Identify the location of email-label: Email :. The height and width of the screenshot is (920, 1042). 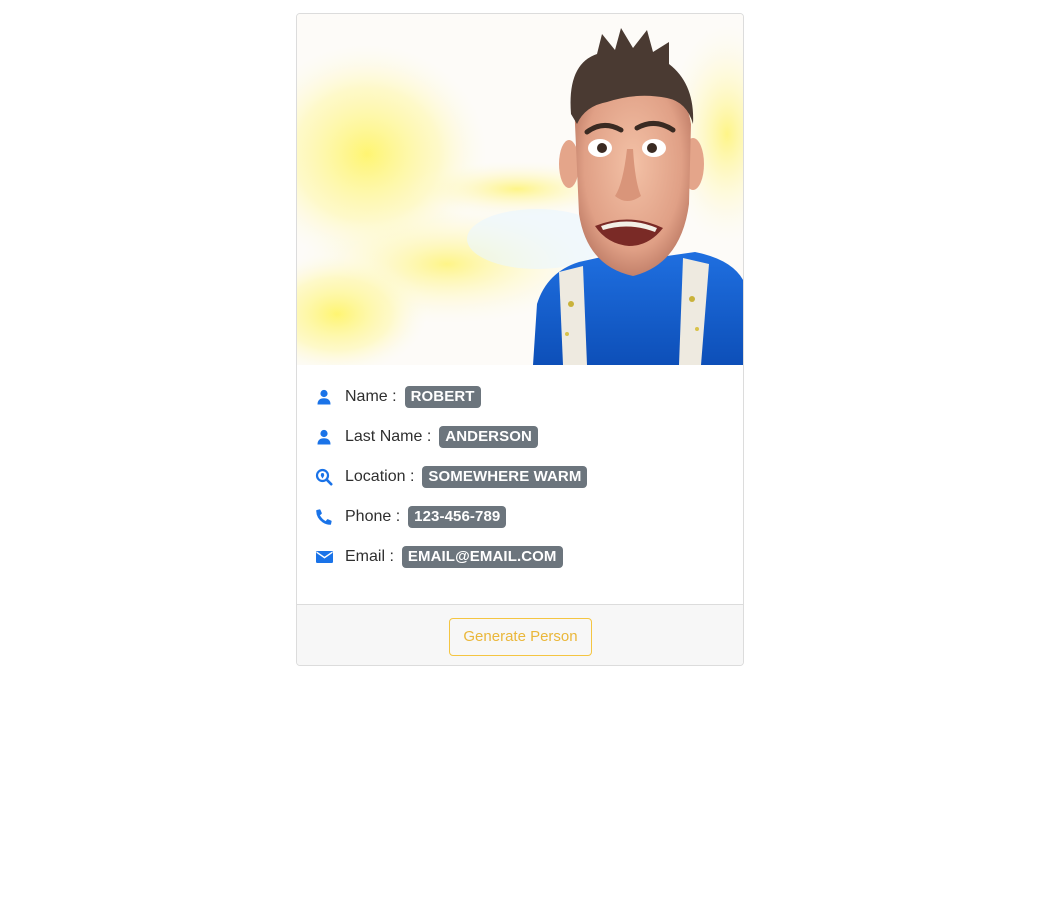
(369, 556).